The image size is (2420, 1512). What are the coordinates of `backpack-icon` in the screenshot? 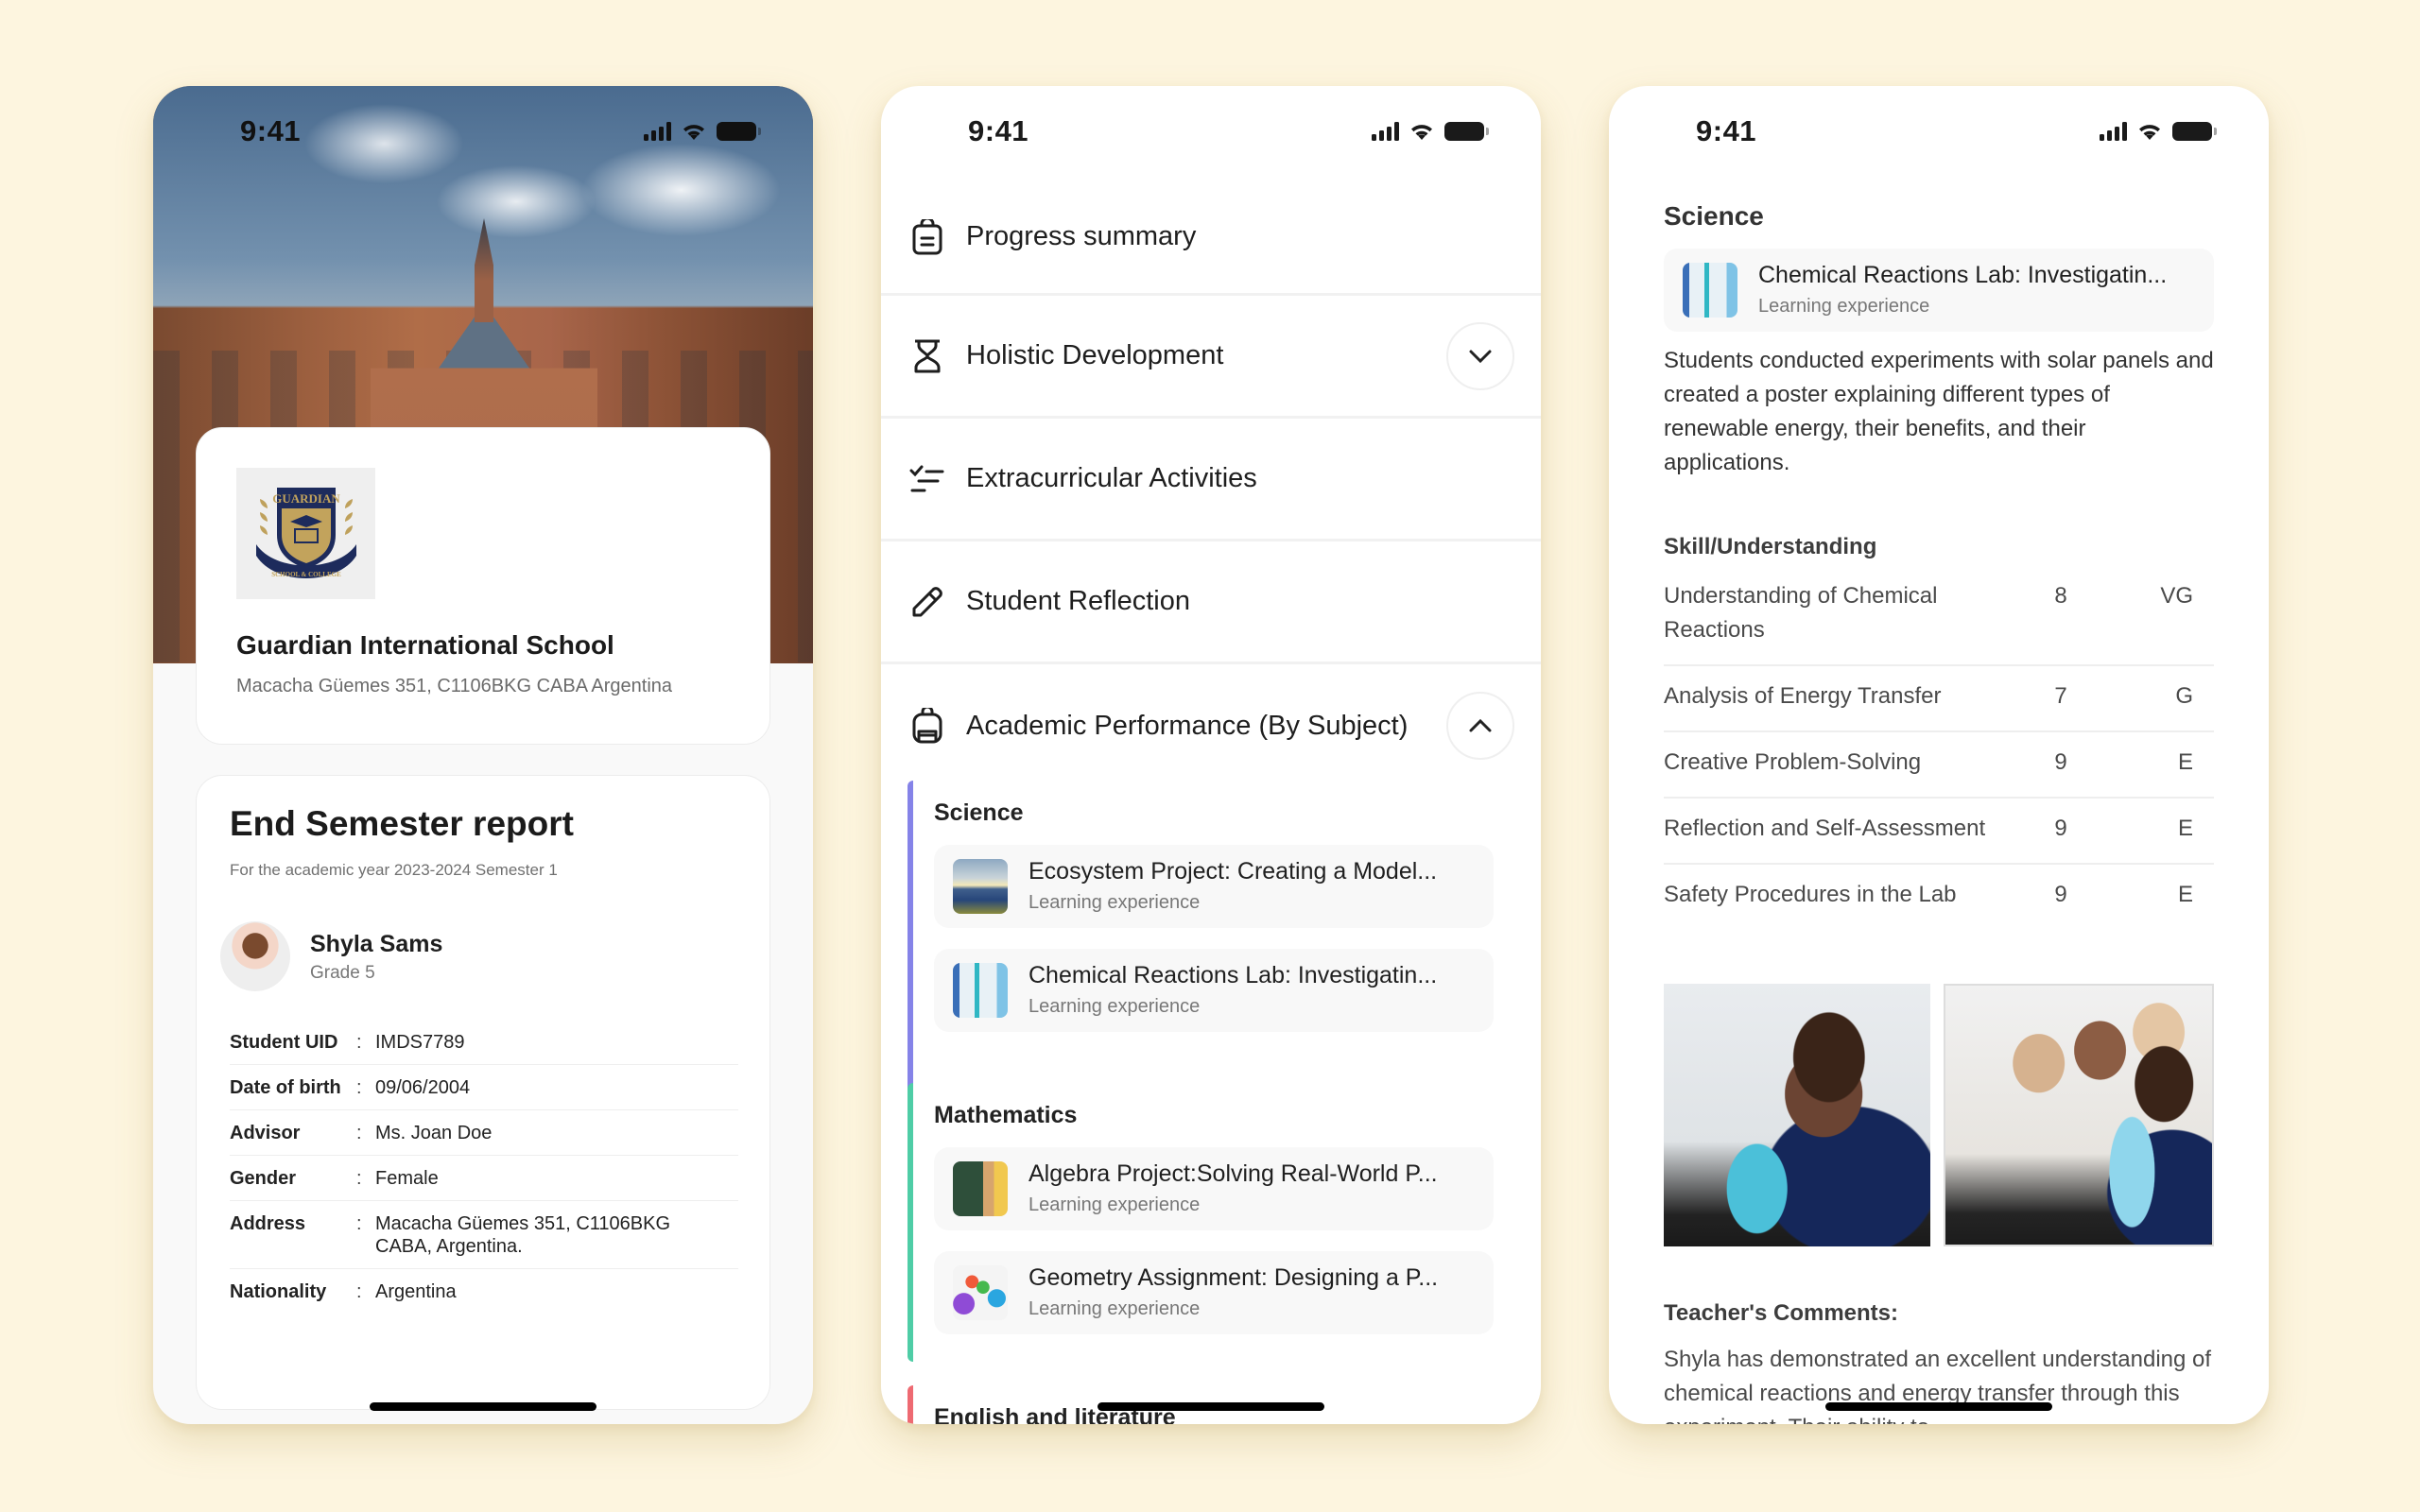 It's located at (927, 726).